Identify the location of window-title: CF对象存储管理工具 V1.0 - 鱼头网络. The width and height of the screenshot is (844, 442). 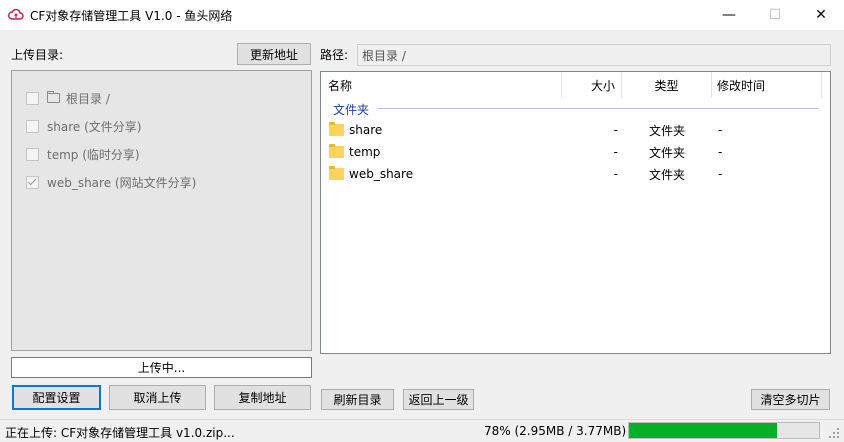
(131, 16).